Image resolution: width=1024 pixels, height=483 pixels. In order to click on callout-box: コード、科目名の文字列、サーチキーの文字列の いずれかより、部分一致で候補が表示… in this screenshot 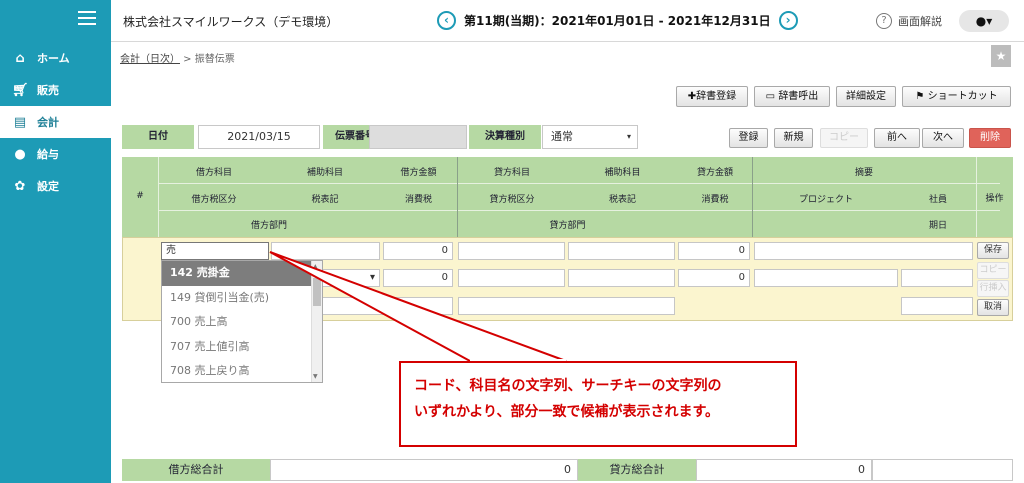, I will do `click(598, 404)`.